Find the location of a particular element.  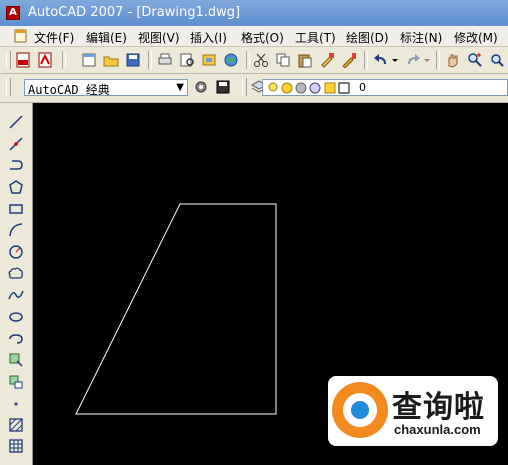

layer-control: 0 is located at coordinates (385, 87).